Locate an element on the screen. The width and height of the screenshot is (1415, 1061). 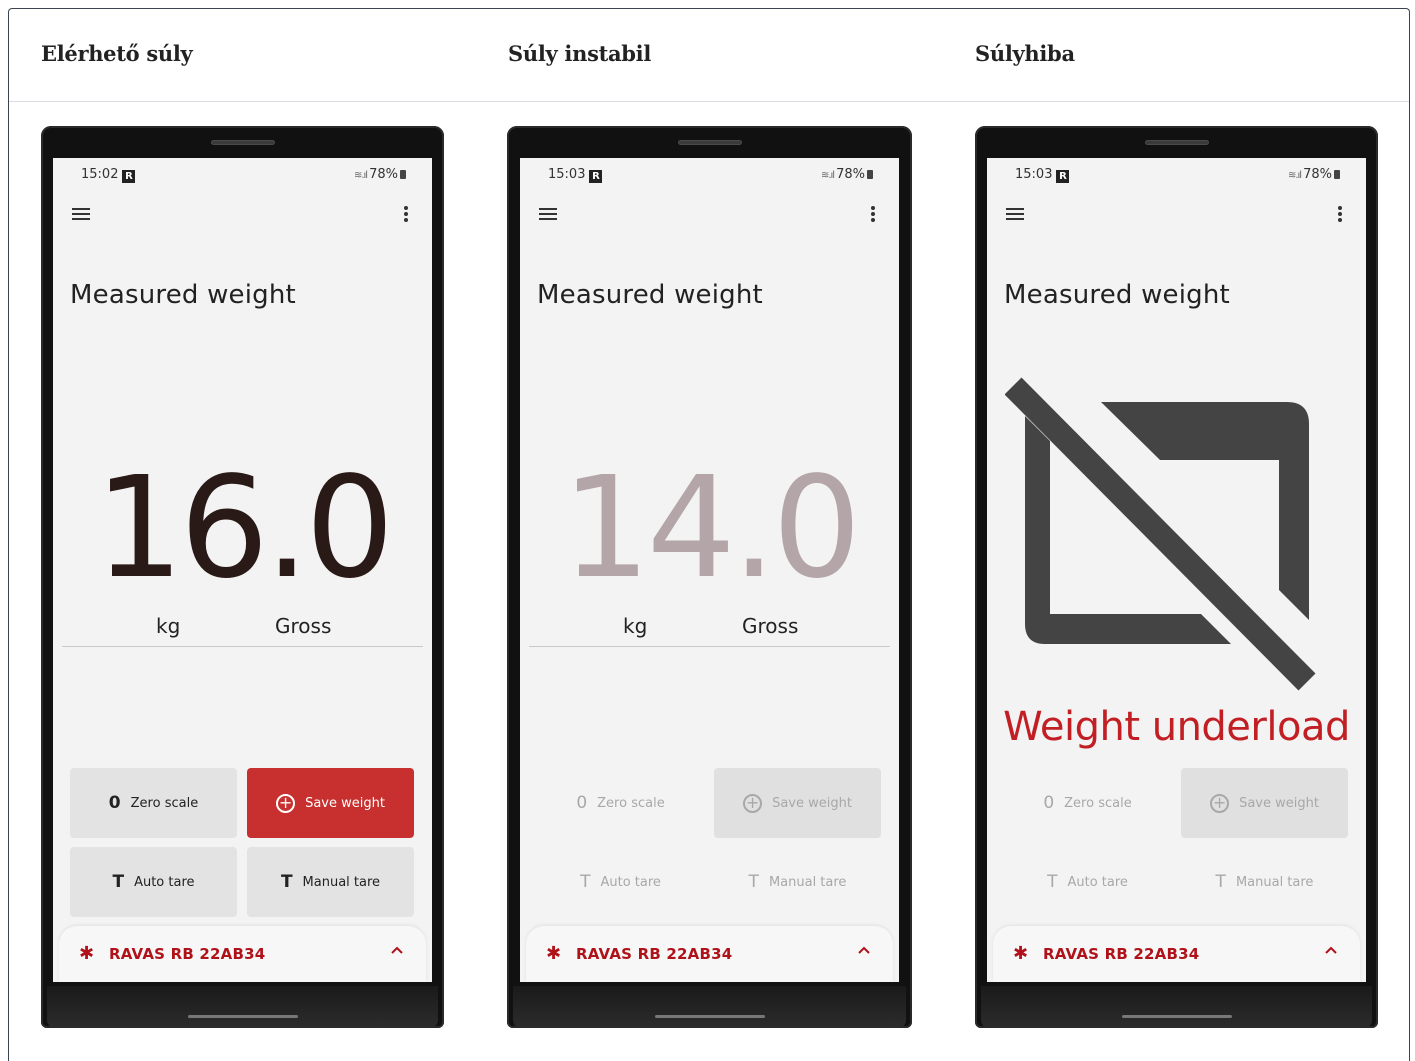
status-time: 15:02 R is located at coordinates (108, 175).